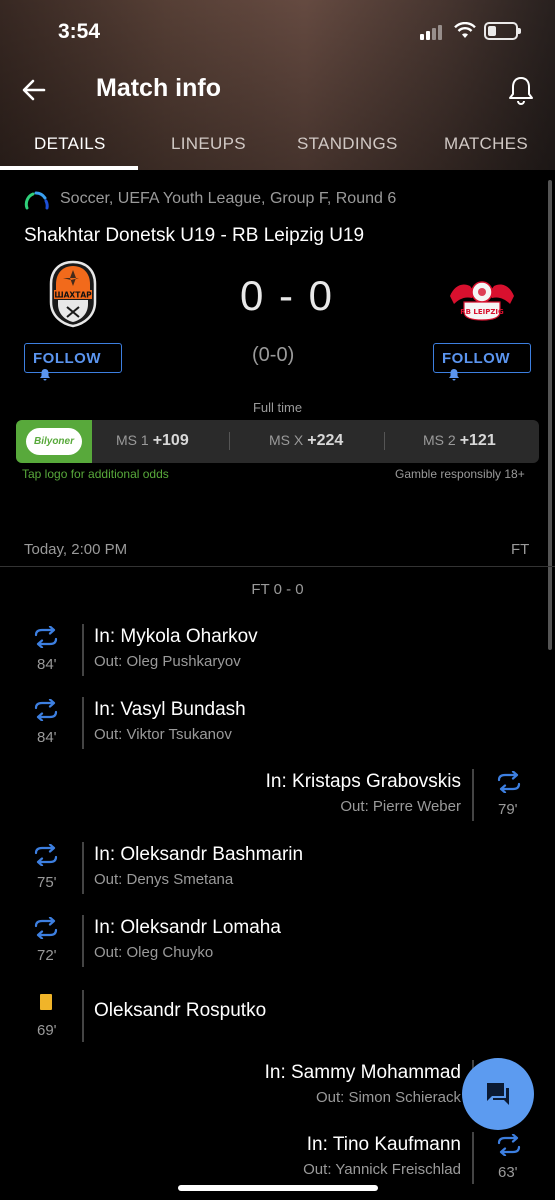  Describe the element at coordinates (187, 927) in the screenshot. I see `player-in: In: Oleksandr Lomaha` at that location.